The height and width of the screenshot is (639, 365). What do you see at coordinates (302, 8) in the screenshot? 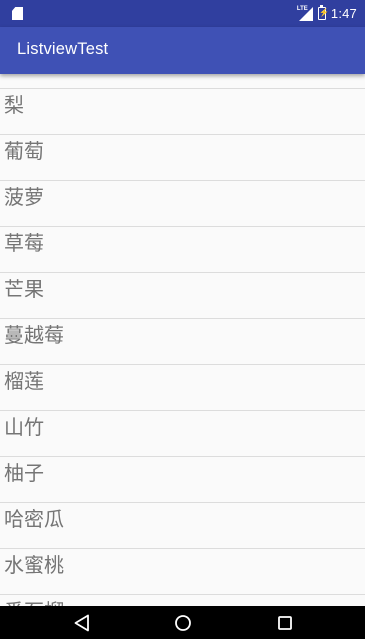
I see `network-type-label: LTE` at bounding box center [302, 8].